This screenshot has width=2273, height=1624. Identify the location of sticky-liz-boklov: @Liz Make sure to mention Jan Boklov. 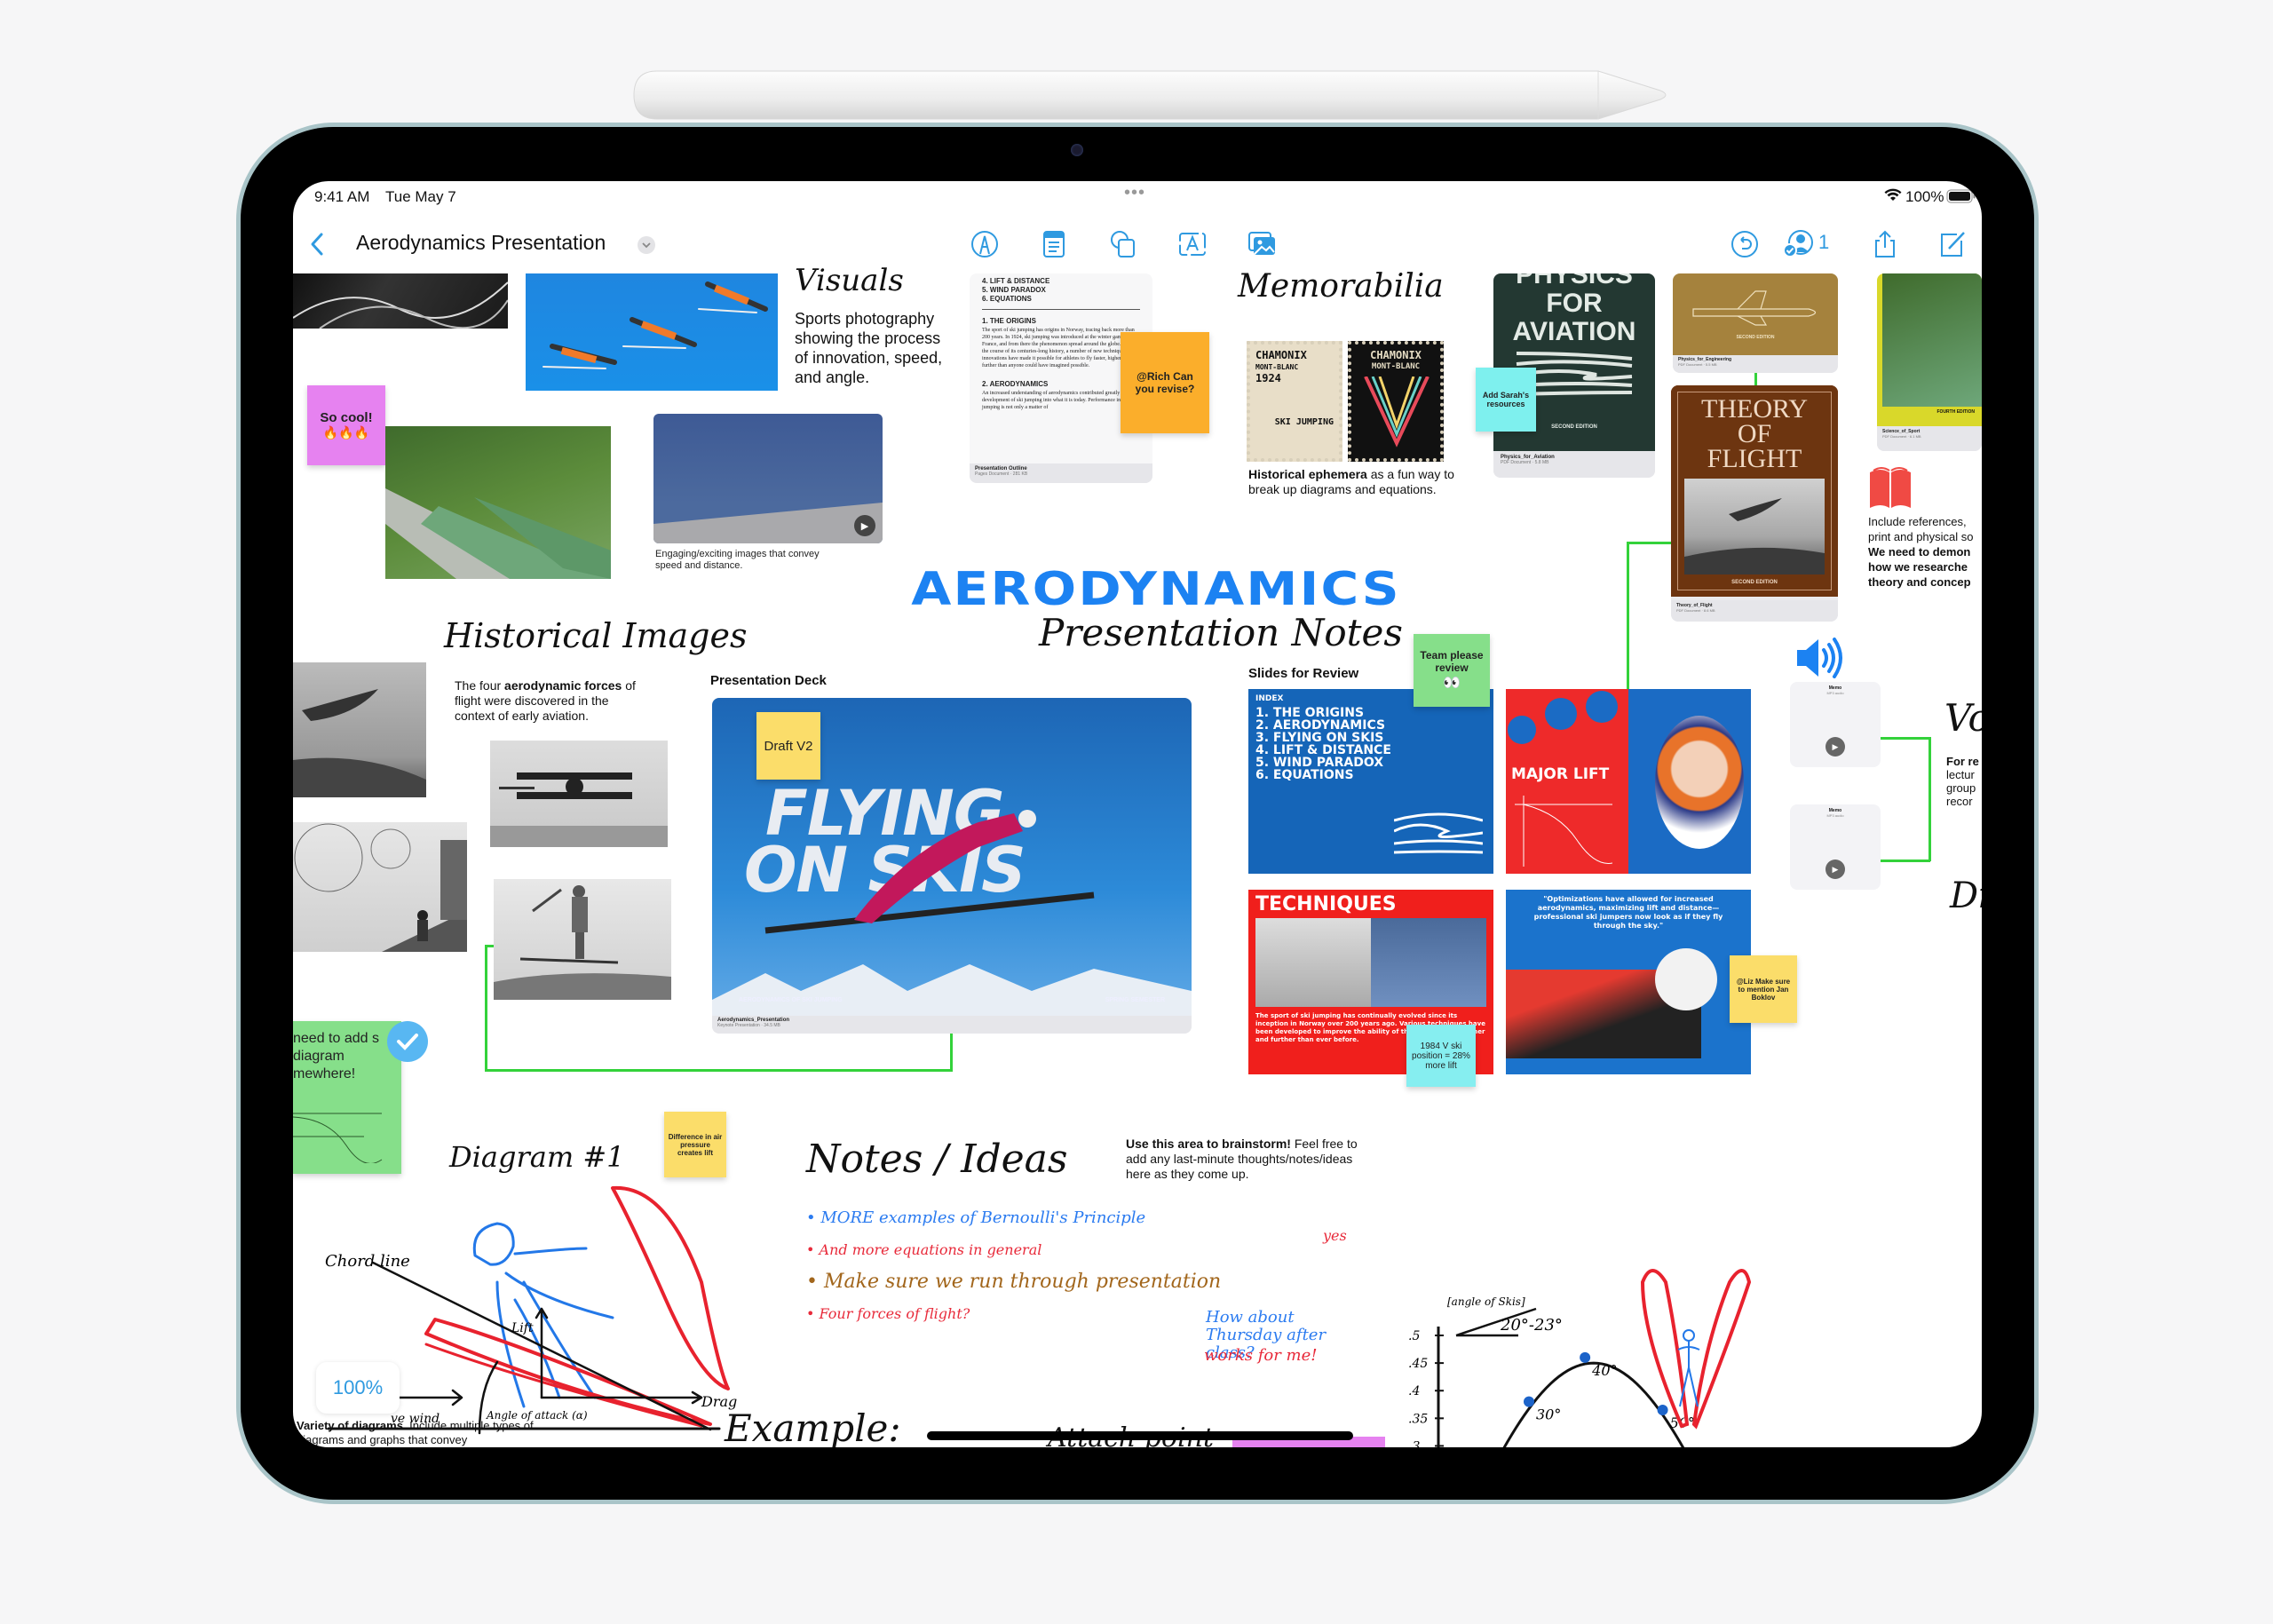
(1763, 989).